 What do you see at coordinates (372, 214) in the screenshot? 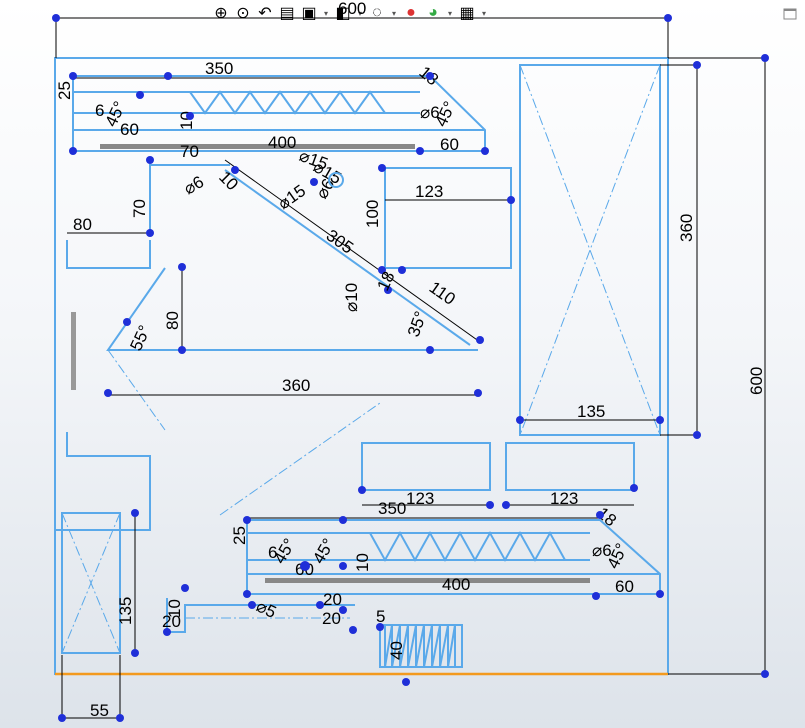
I see `dim-text: 100` at bounding box center [372, 214].